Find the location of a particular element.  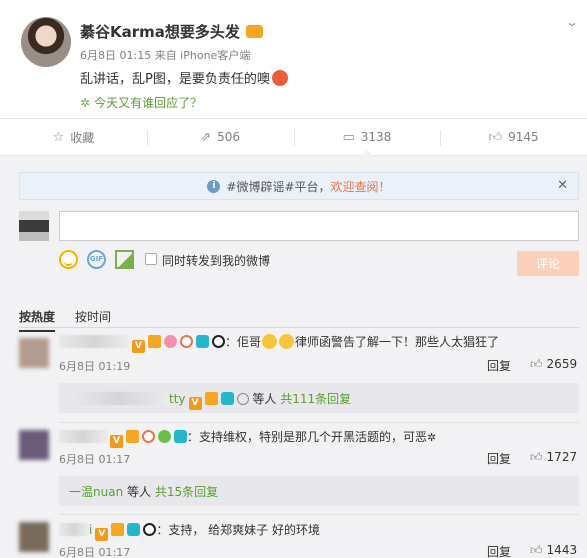

share-button: ⇗ 506 is located at coordinates (220, 137).